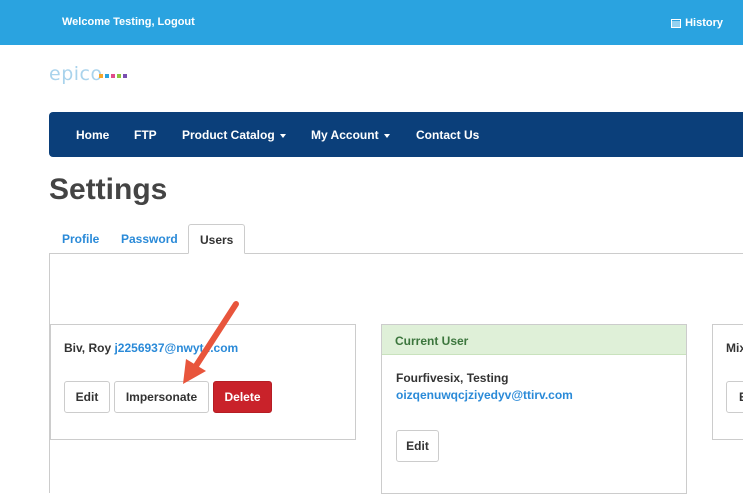 Image resolution: width=743 pixels, height=494 pixels. Describe the element at coordinates (484, 395) in the screenshot. I see `user-email-link: oizqenuwqcjziyedyv@ttirv.com` at that location.